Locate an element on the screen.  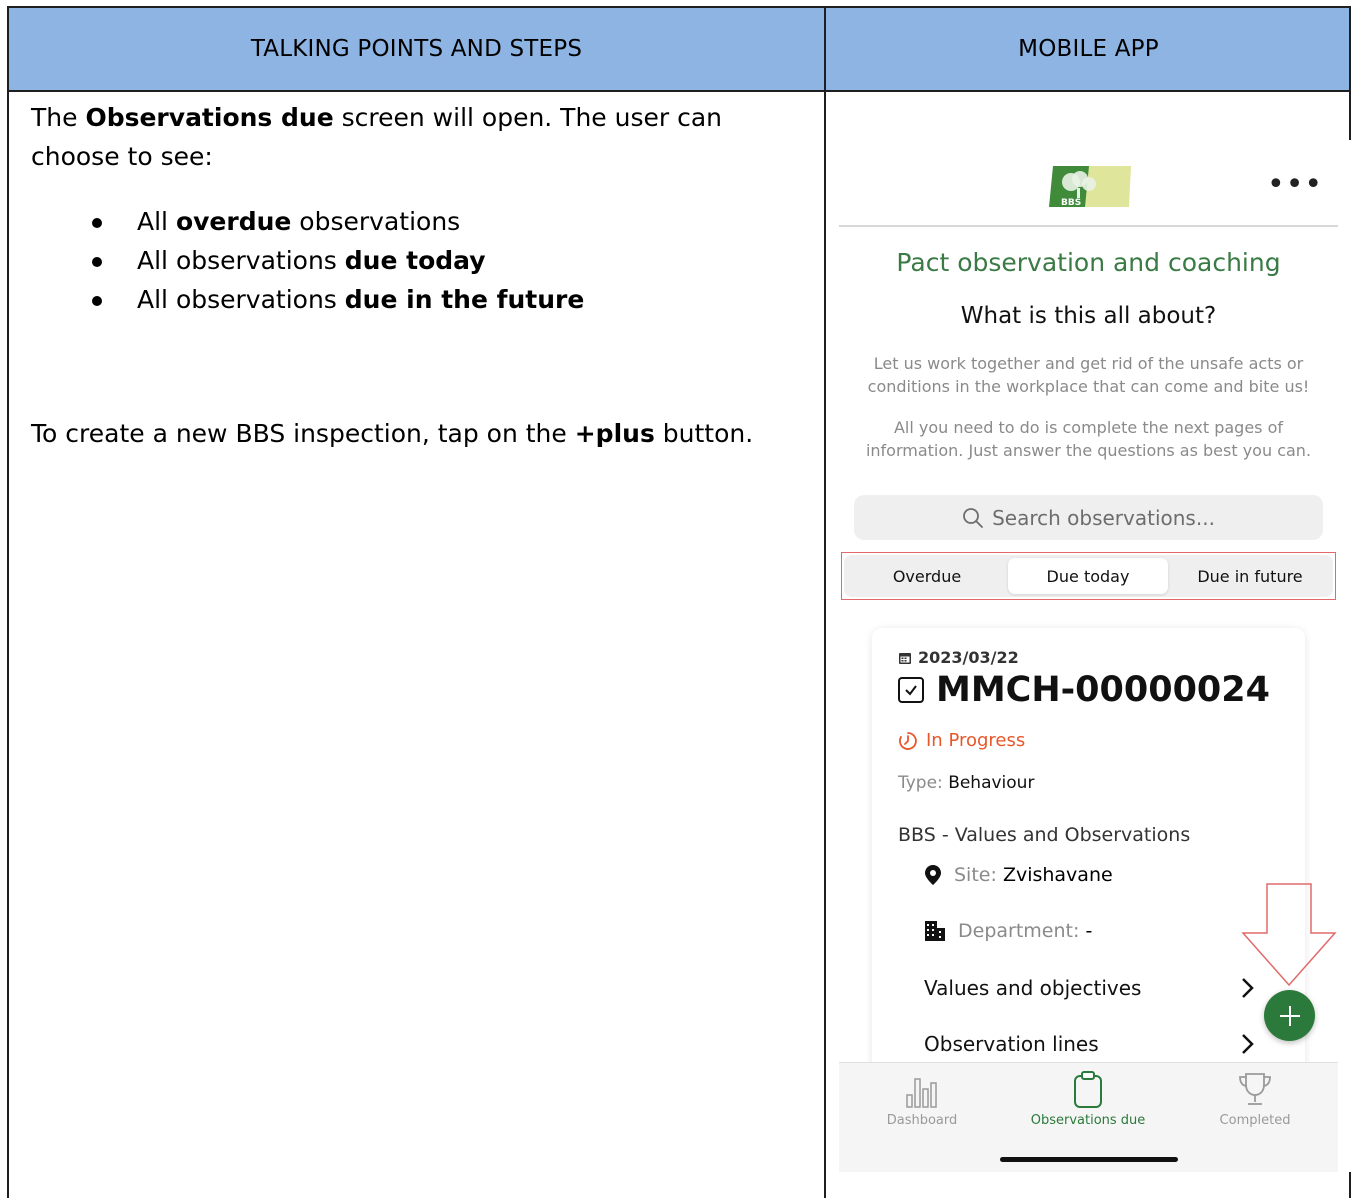
department-value: - is located at coordinates (1089, 931).